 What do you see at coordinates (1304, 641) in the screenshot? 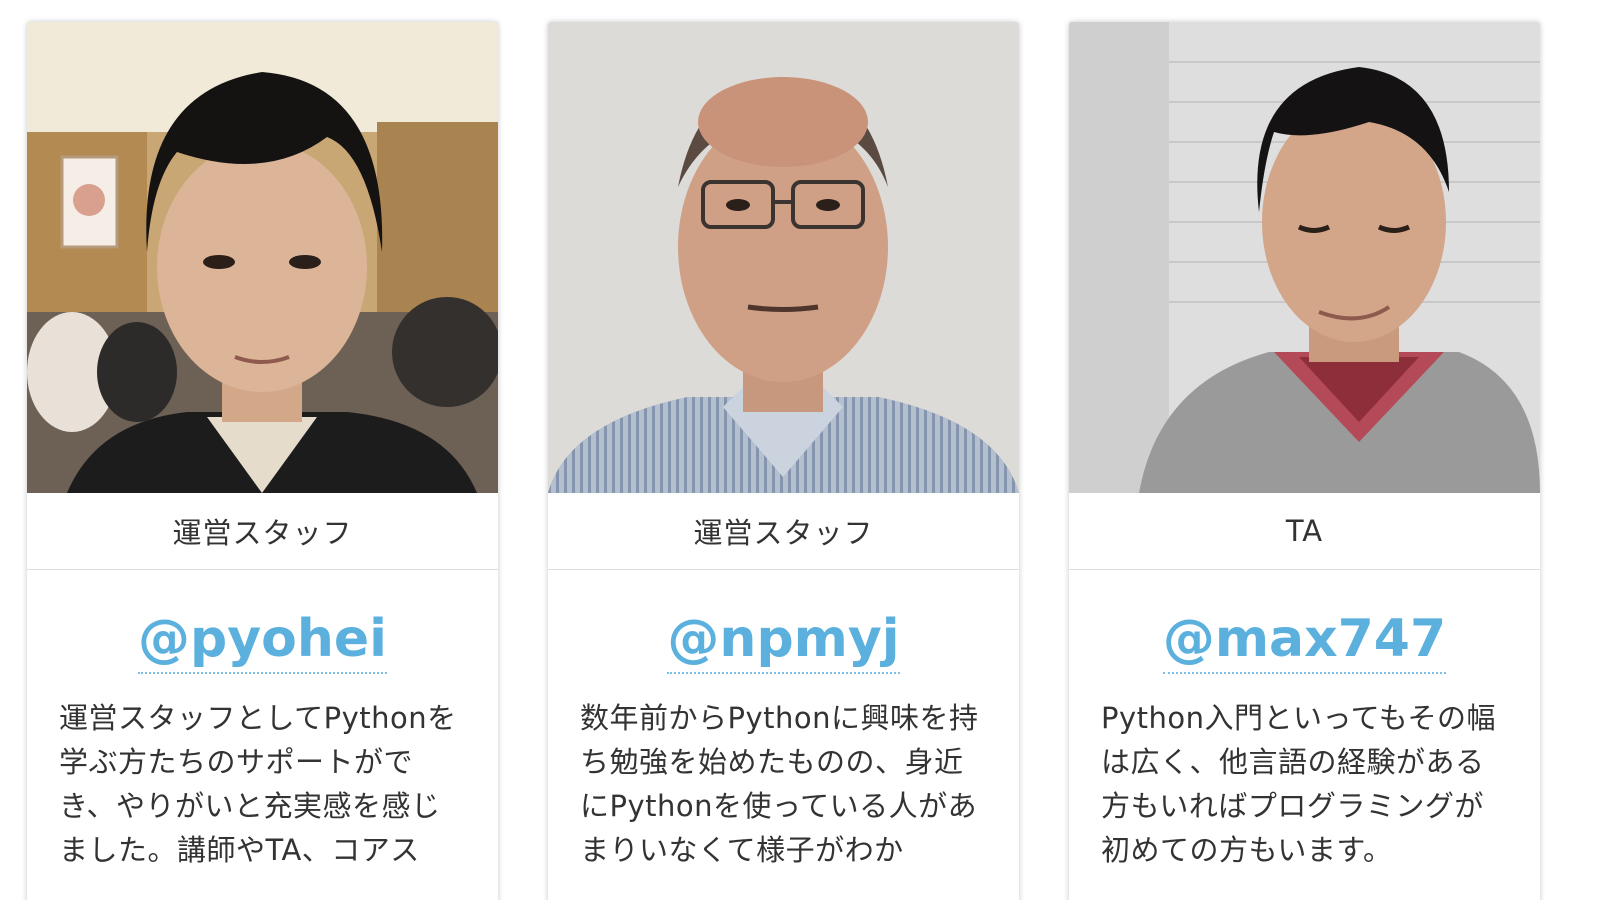
I see `member-handle-link: @max747` at bounding box center [1304, 641].